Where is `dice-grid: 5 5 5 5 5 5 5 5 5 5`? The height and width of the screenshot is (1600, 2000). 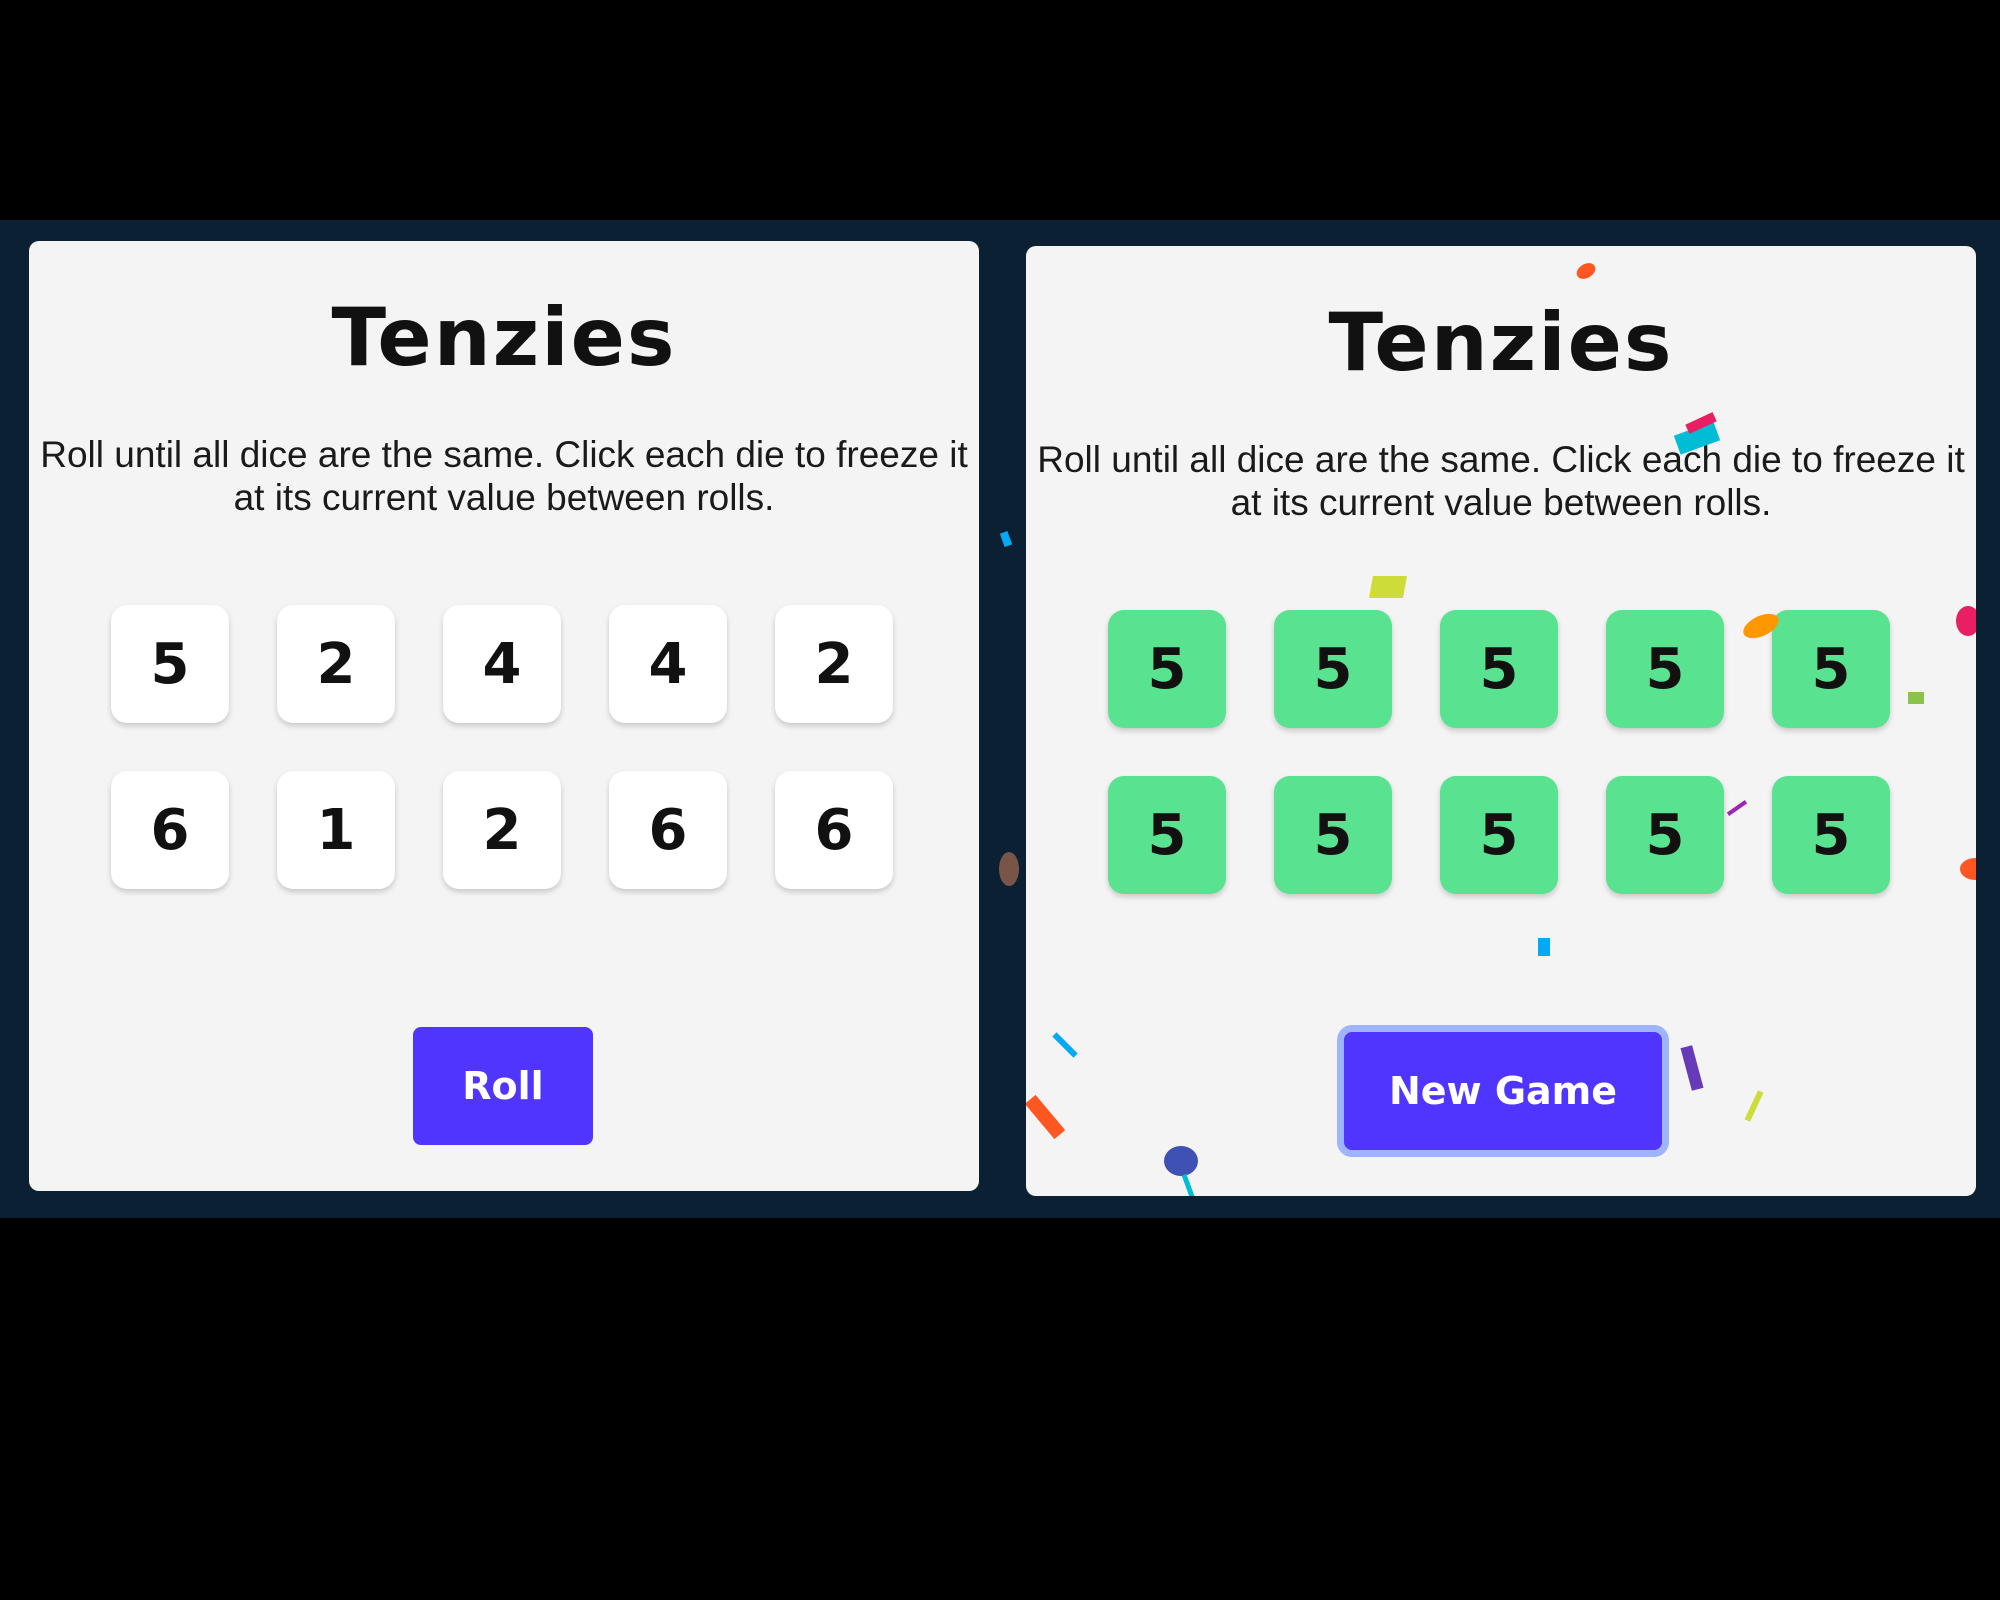 dice-grid: 5 5 5 5 5 5 5 5 5 5 is located at coordinates (1501, 752).